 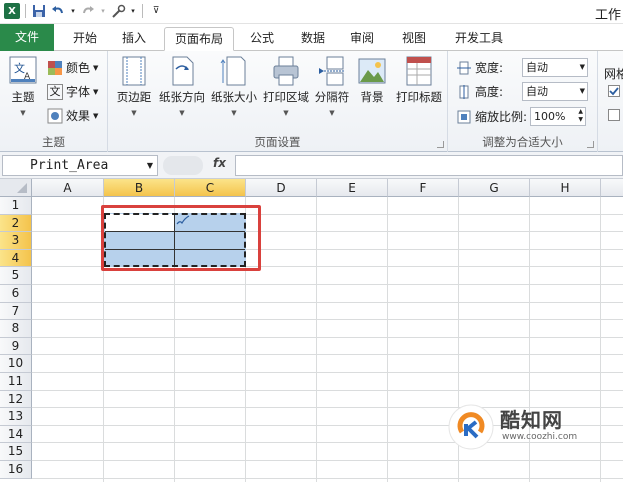 I want to click on customize-icon: ⊽, so click(x=156, y=11).